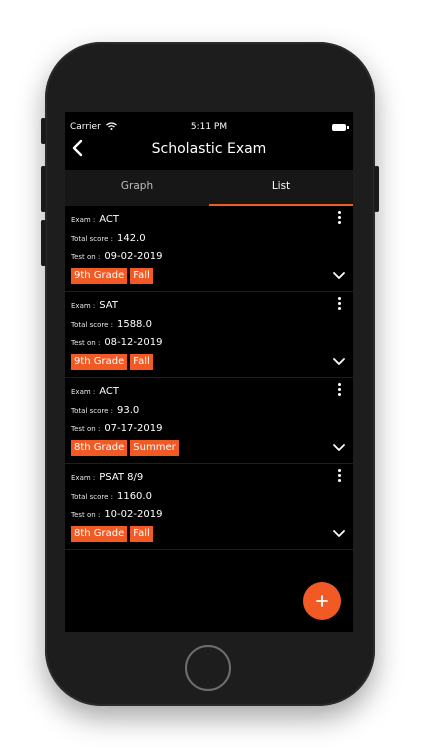  I want to click on score-line: Total score :1588.0, so click(111, 324).